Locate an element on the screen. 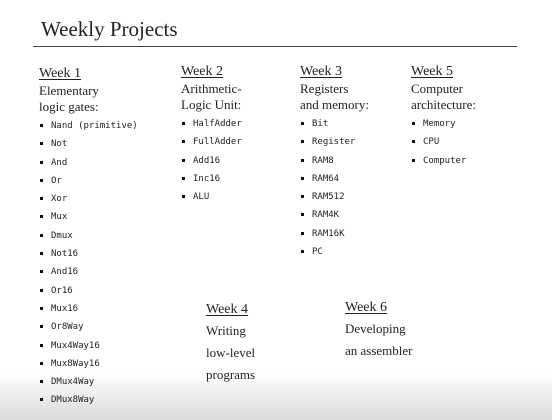  chip-item: ALU is located at coordinates (211, 200).